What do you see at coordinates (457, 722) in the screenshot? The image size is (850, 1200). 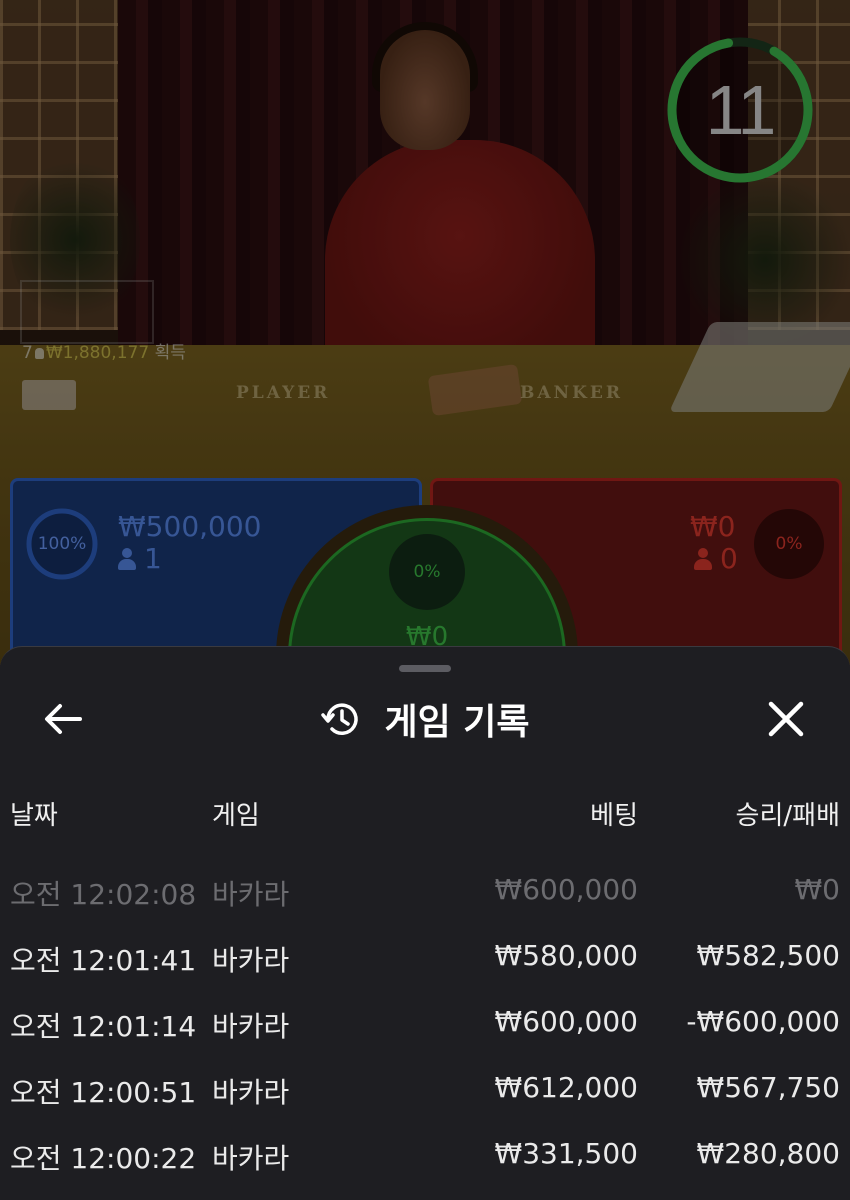 I see `sheet-title: 게임 기록` at bounding box center [457, 722].